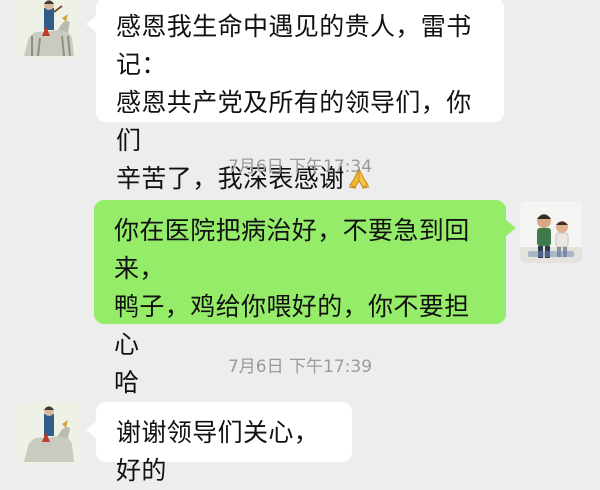 The image size is (600, 490). Describe the element at coordinates (294, 121) in the screenshot. I see `message-line: 感恩共产党及所有的领导们，你们` at that location.